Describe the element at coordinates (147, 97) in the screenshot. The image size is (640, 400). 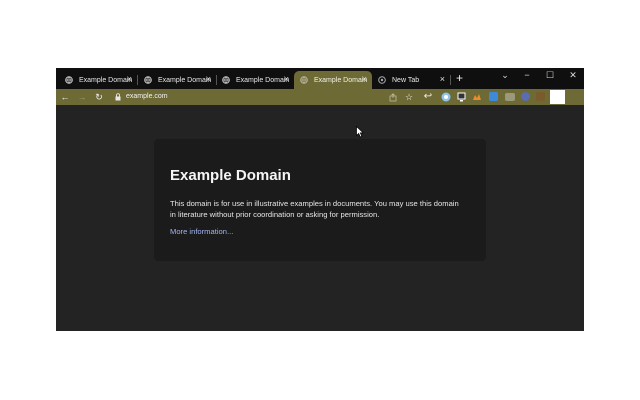
I see `address-bar: example.com` at that location.